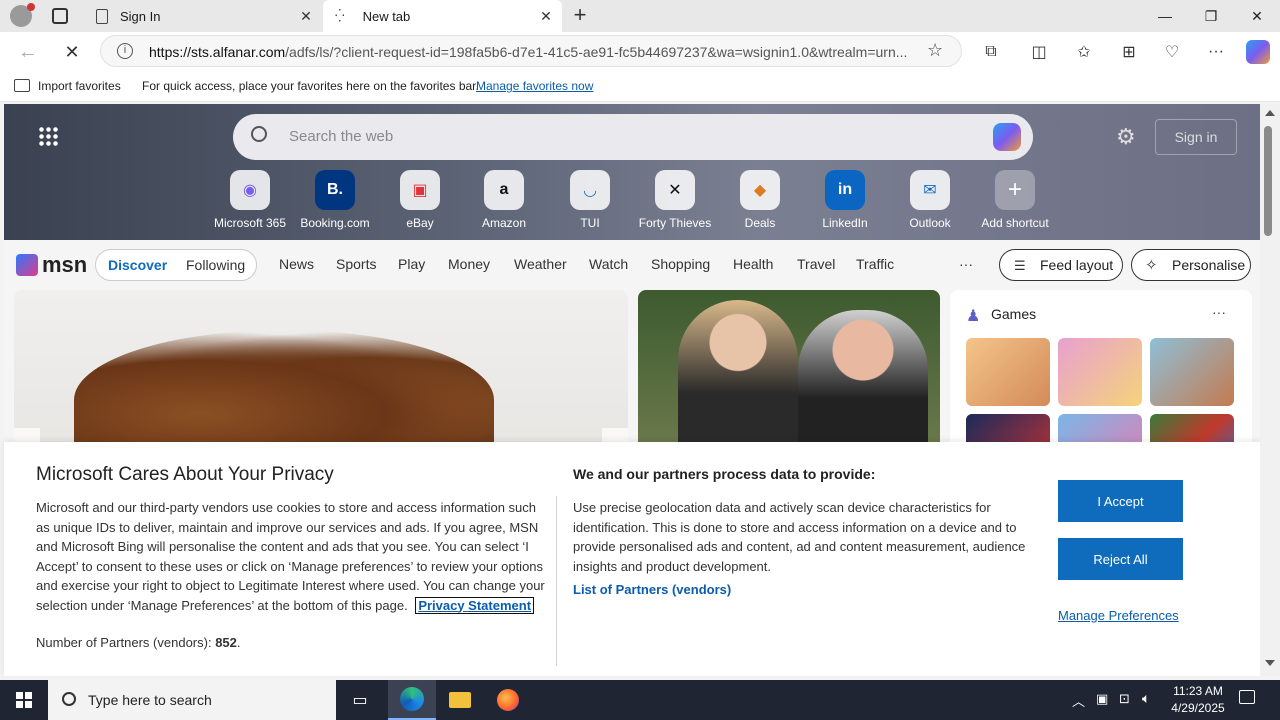 The width and height of the screenshot is (1280, 720). I want to click on feature-card-image, so click(321, 370).